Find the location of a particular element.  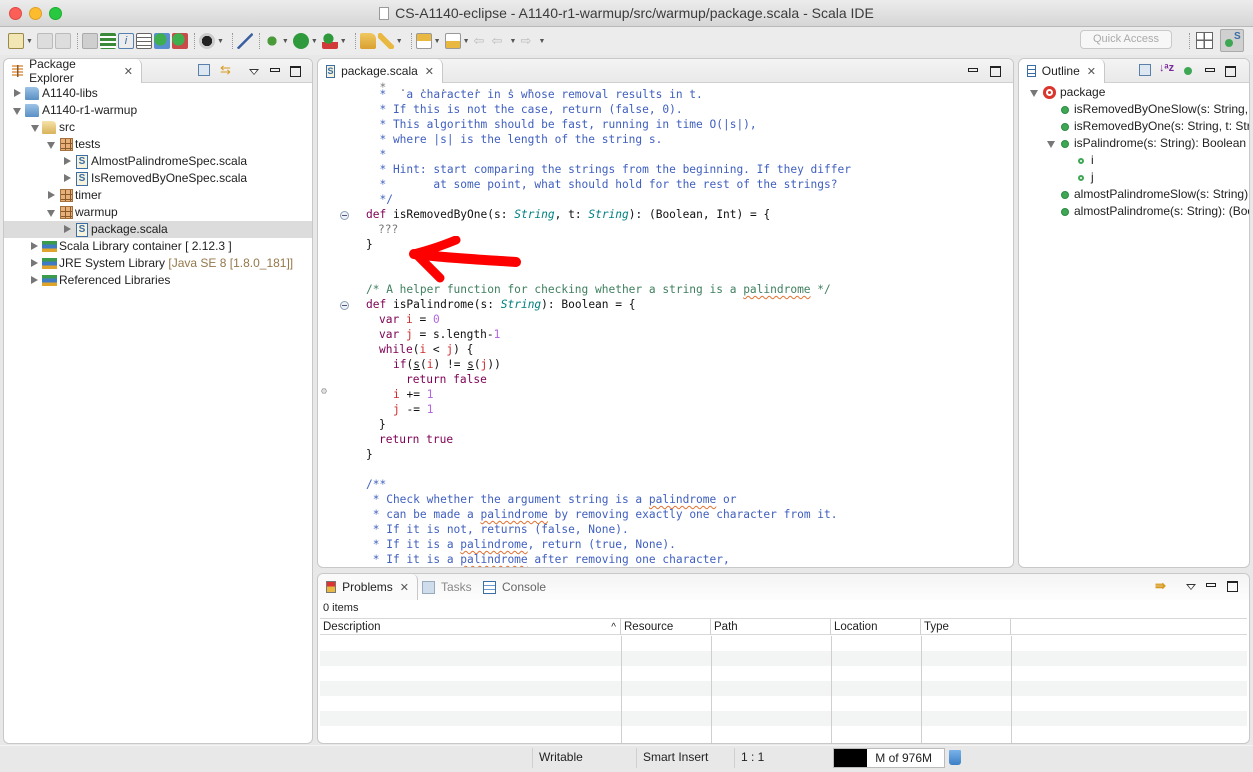

focus-on-active-task-icon: ⇛ is located at coordinates (1160, 586).